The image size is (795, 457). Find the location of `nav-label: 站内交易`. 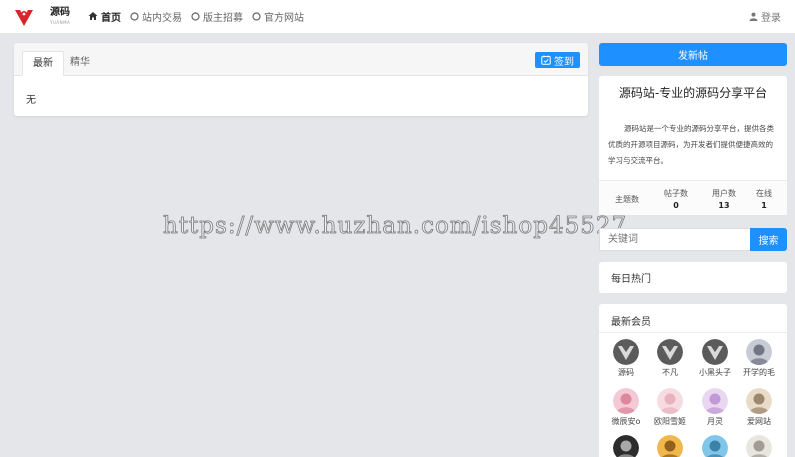

nav-label: 站内交易 is located at coordinates (162, 18).